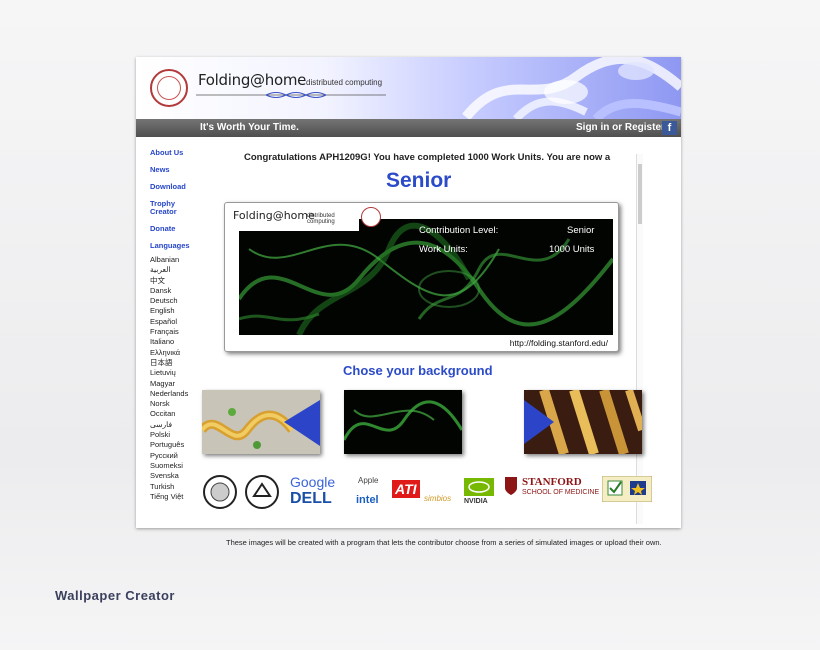  What do you see at coordinates (180, 363) in the screenshot?
I see `language-item: 日本語` at bounding box center [180, 363].